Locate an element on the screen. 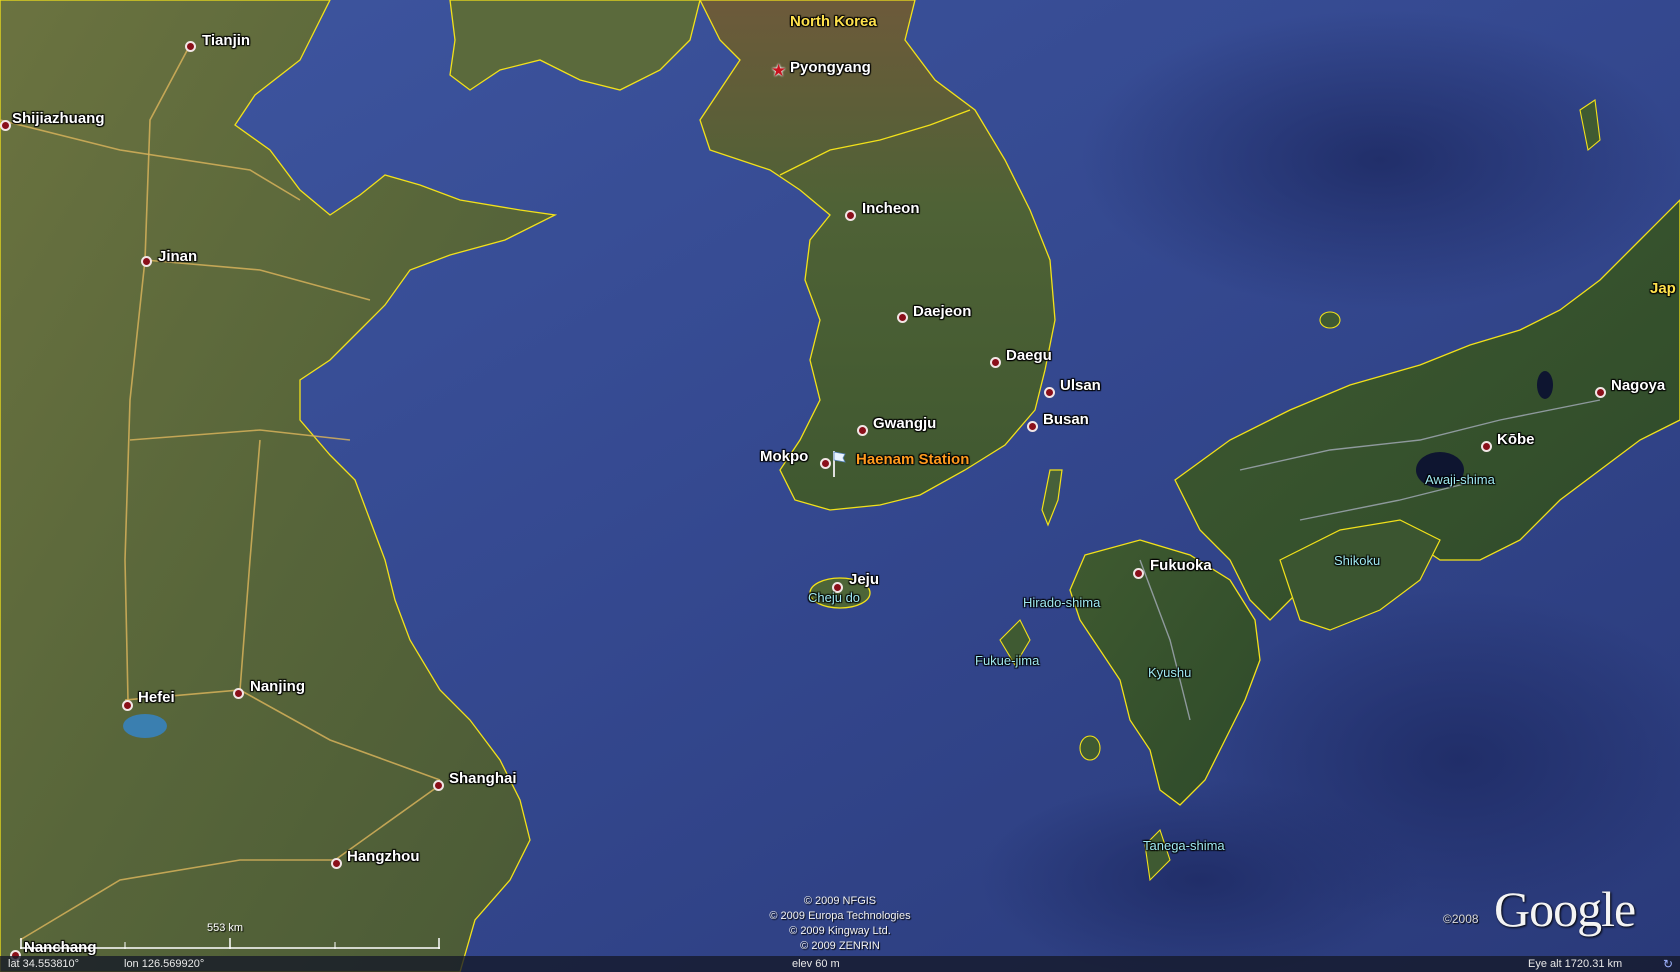 Image resolution: width=1680 pixels, height=972 pixels. city-label-shanghai: Shanghai is located at coordinates (483, 778).